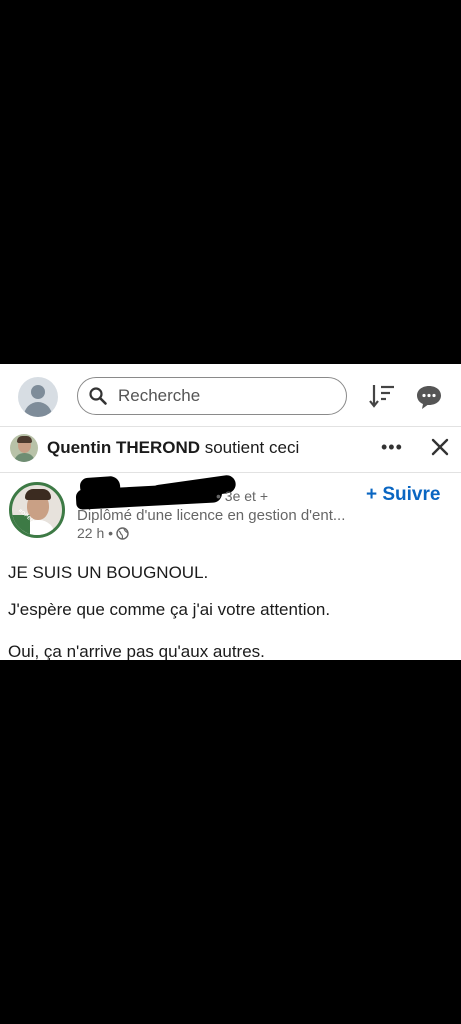 The image size is (461, 1024). I want to click on social-context-row: Quentin THEROND soutient ceci •••, so click(230, 449).